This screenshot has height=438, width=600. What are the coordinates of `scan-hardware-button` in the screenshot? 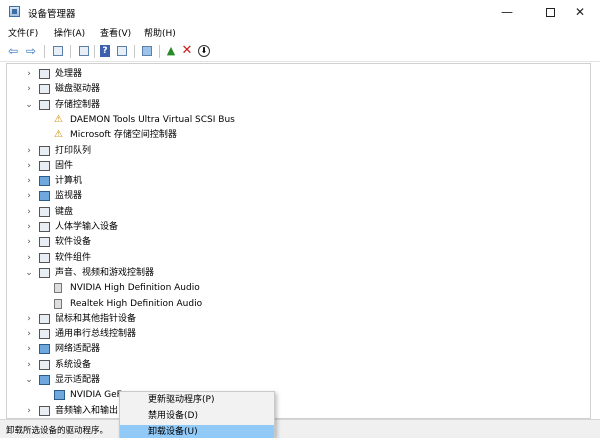 It's located at (147, 51).